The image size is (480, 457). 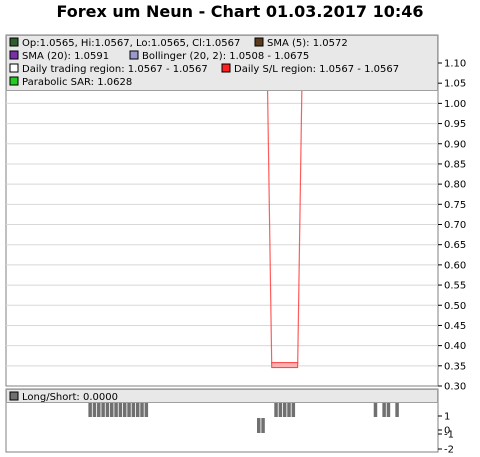 I want to click on legend-label: Daily trading region: 1.0567 - 1.0567, so click(x=115, y=69).